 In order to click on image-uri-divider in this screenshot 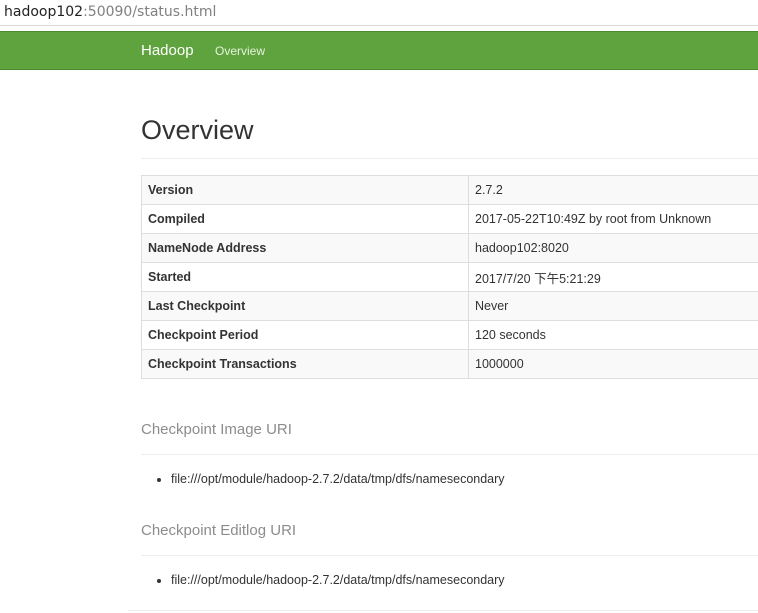, I will do `click(449, 454)`.